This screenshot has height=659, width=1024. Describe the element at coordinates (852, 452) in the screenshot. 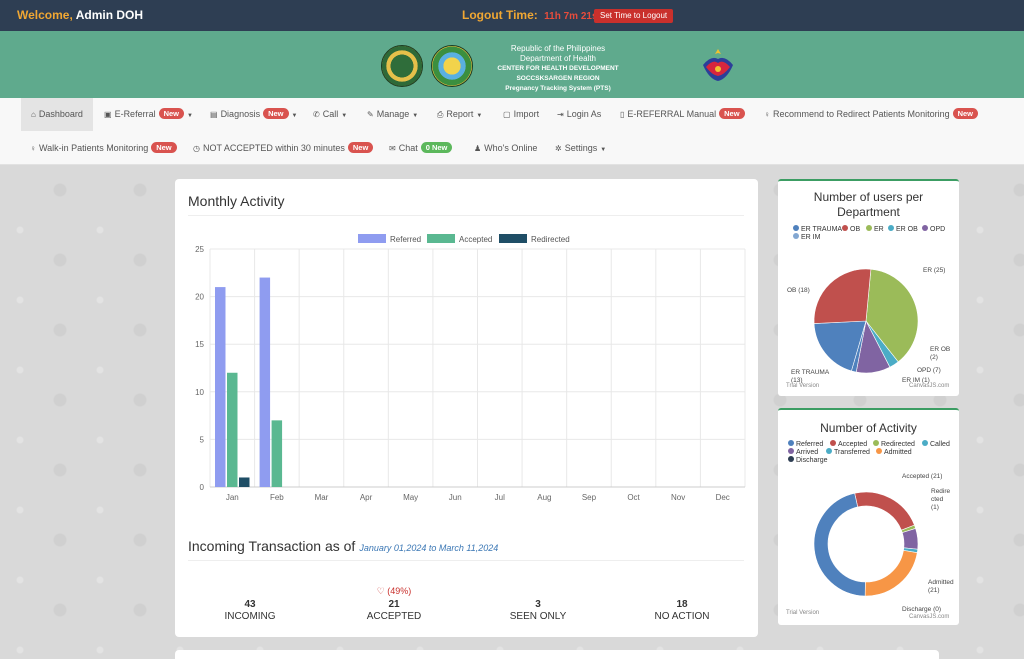

I see `legend-label: Transferred` at that location.